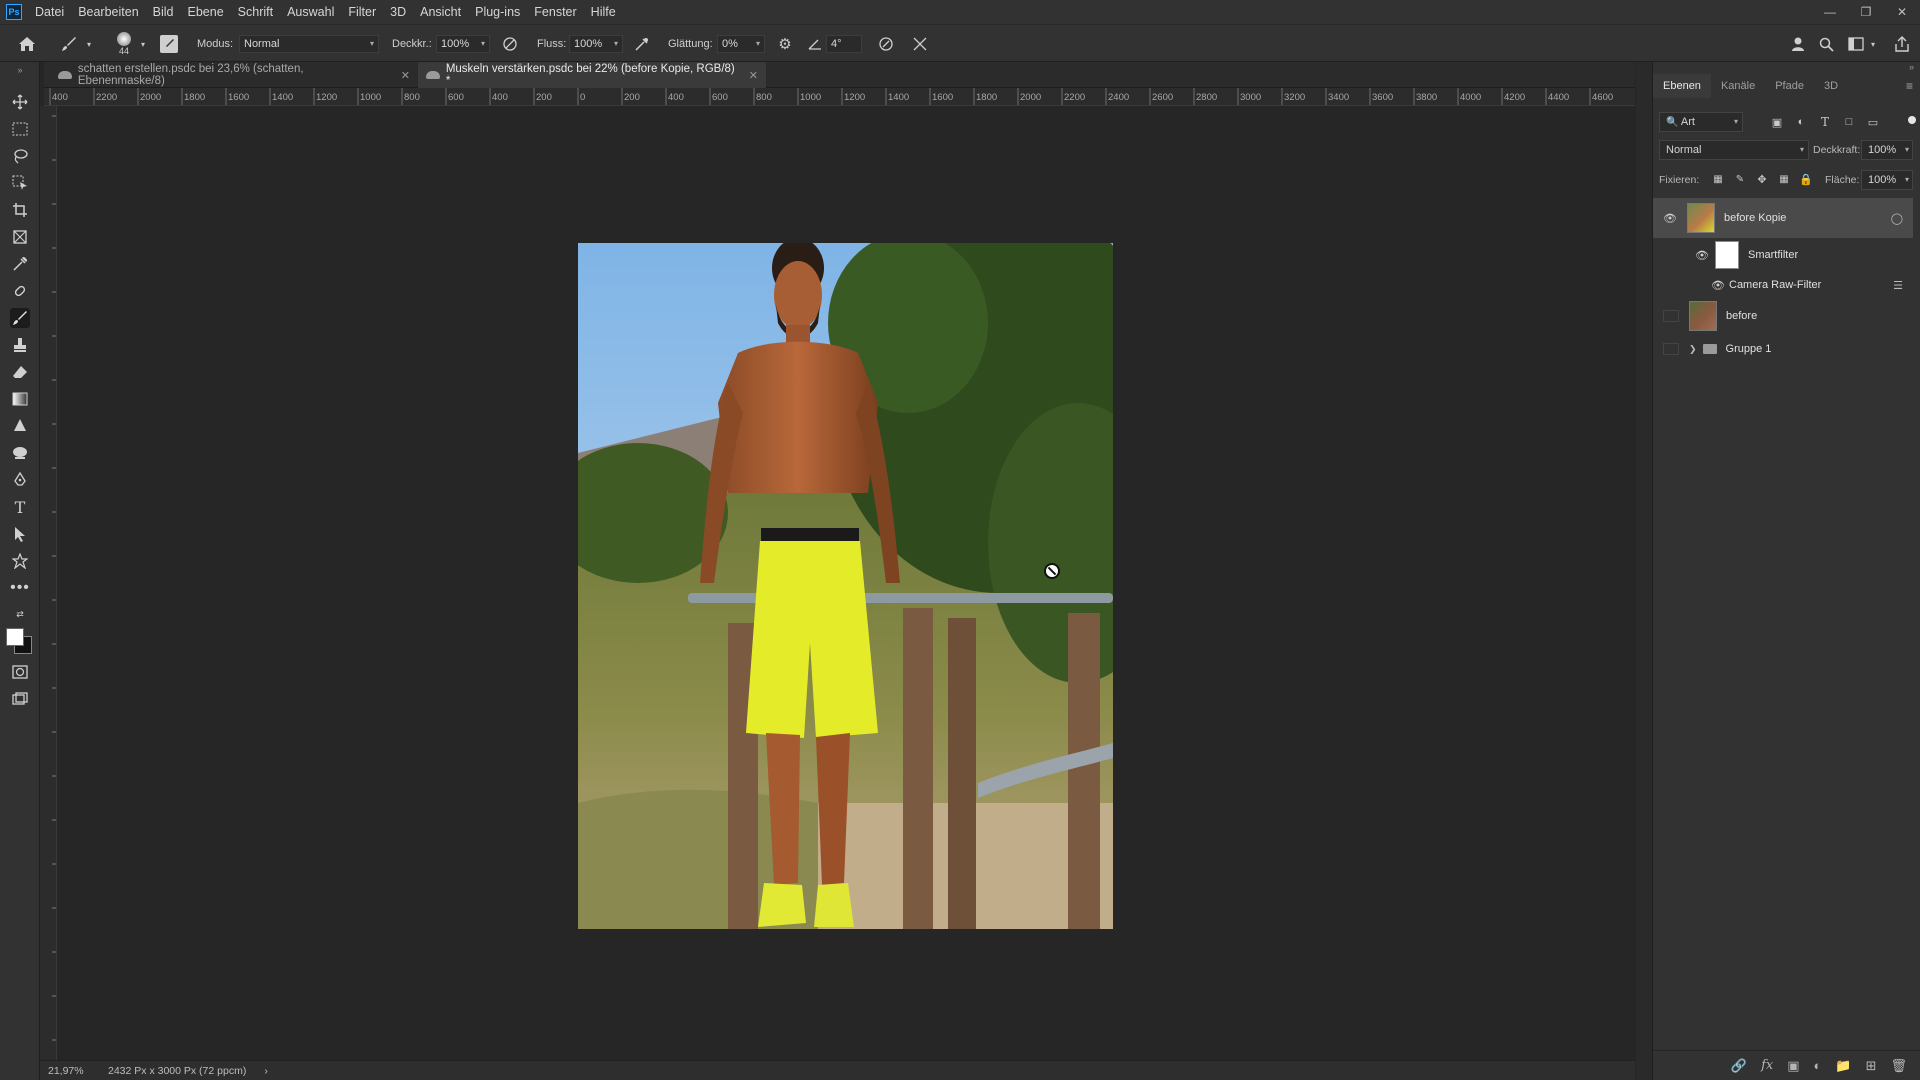 This screenshot has height=1080, width=1920. What do you see at coordinates (1898, 285) in the screenshot?
I see `filter-blending-icon: ☰` at bounding box center [1898, 285].